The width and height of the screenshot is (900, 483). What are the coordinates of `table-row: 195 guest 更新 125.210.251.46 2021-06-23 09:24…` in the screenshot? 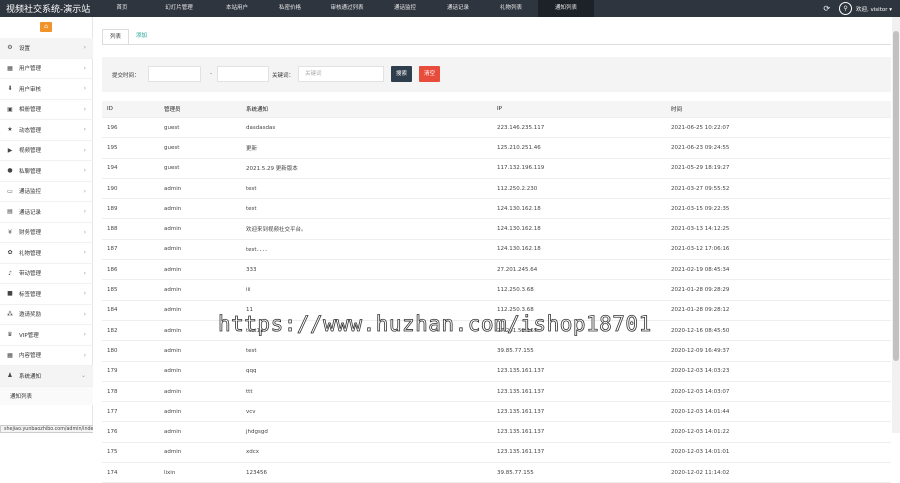 It's located at (496, 148).